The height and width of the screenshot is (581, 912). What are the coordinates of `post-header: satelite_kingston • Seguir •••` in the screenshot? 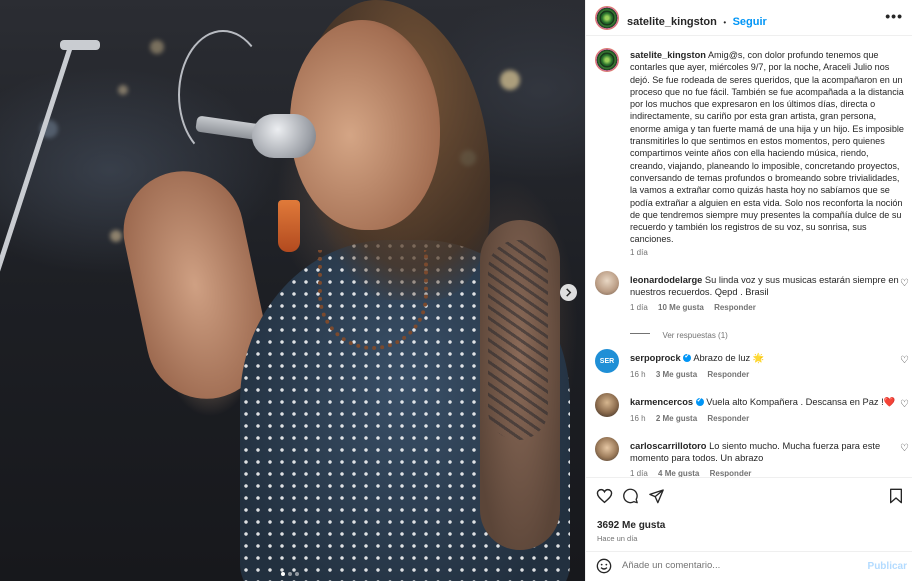 It's located at (749, 18).